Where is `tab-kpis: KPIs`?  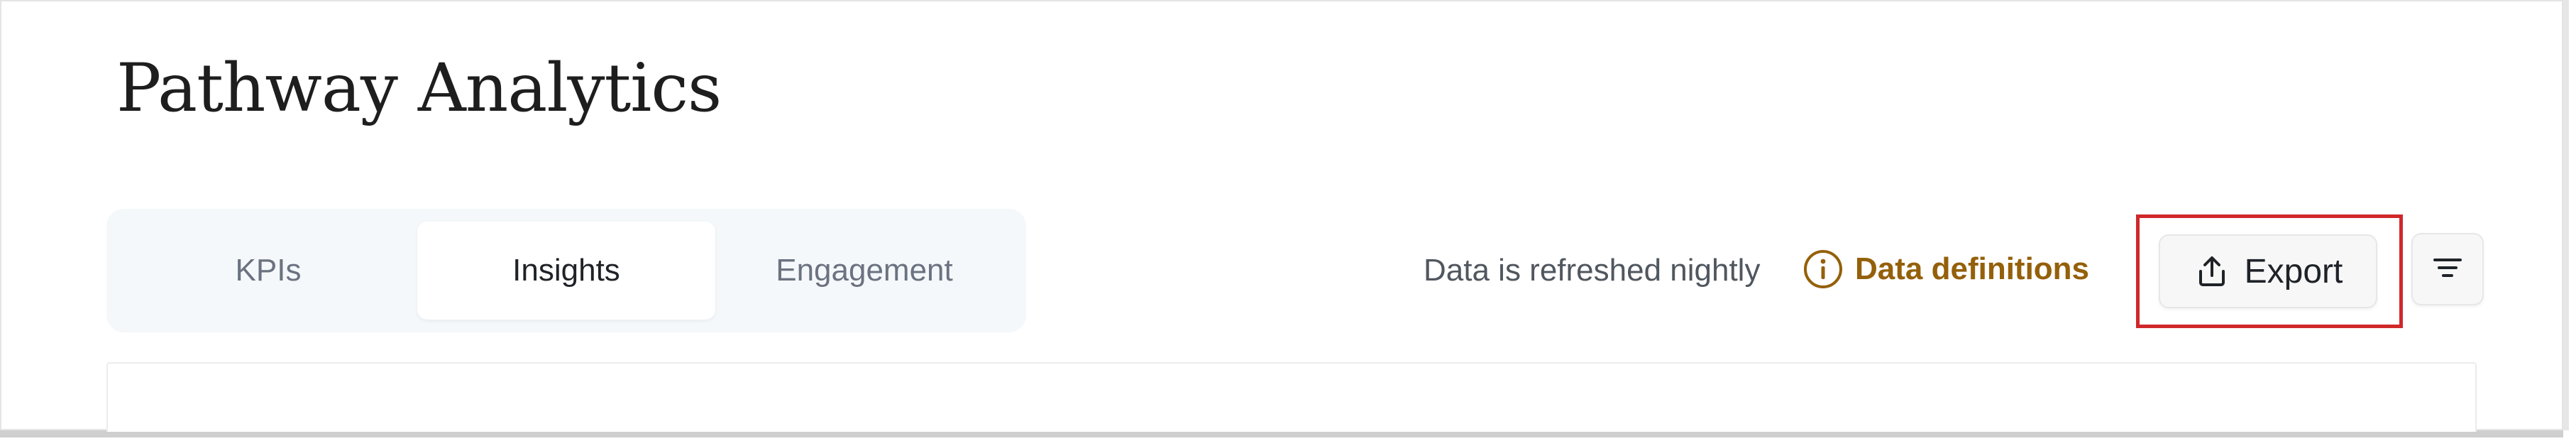
tab-kpis: KPIs is located at coordinates (268, 271).